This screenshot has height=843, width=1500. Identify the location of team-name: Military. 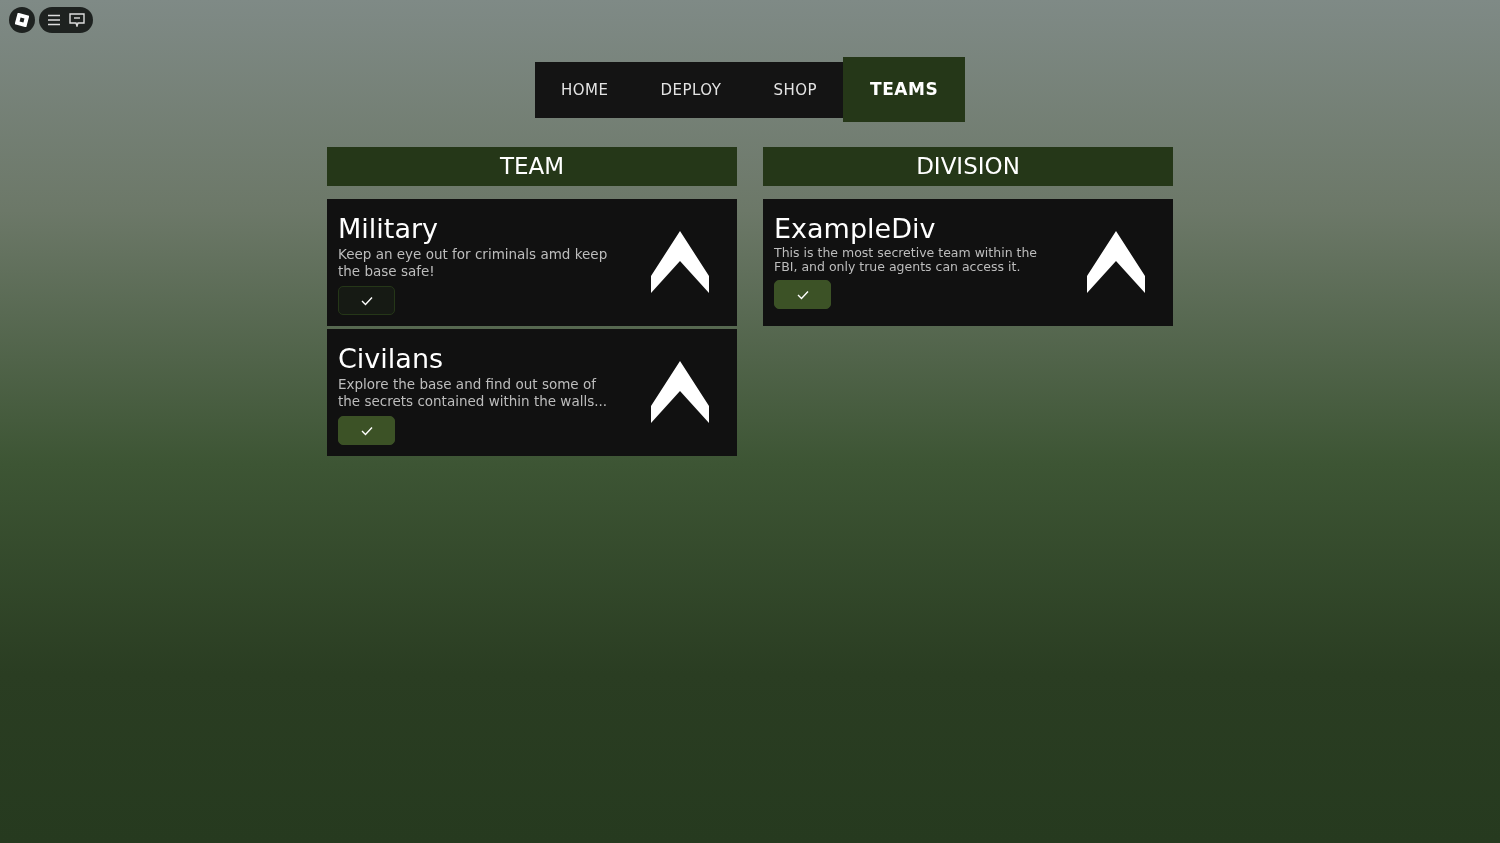
(388, 229).